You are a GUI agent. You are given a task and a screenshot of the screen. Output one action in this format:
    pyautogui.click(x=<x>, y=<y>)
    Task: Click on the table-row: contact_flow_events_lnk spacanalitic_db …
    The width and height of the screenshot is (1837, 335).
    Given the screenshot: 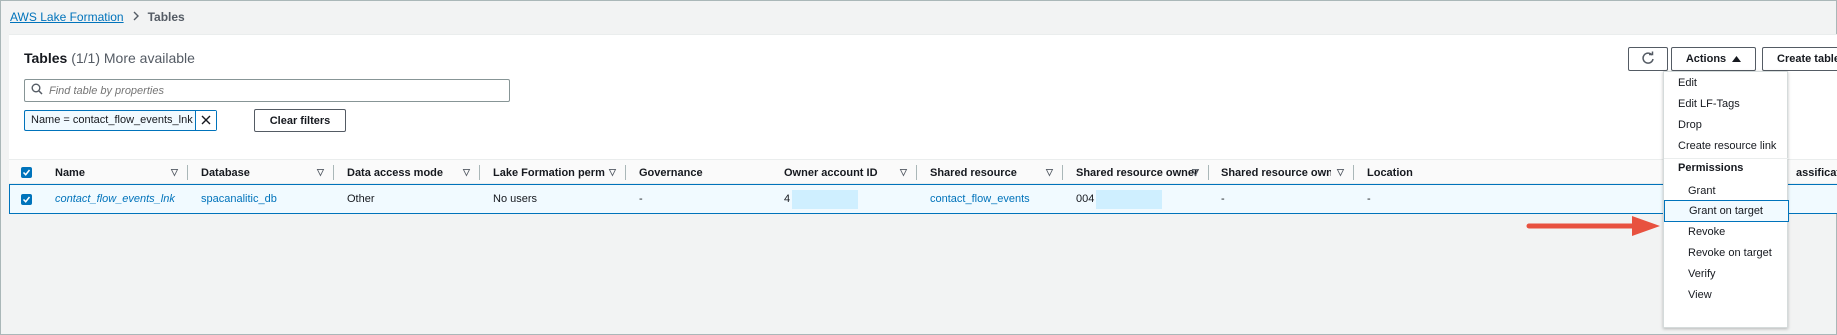 What is the action you would take?
    pyautogui.click(x=923, y=199)
    